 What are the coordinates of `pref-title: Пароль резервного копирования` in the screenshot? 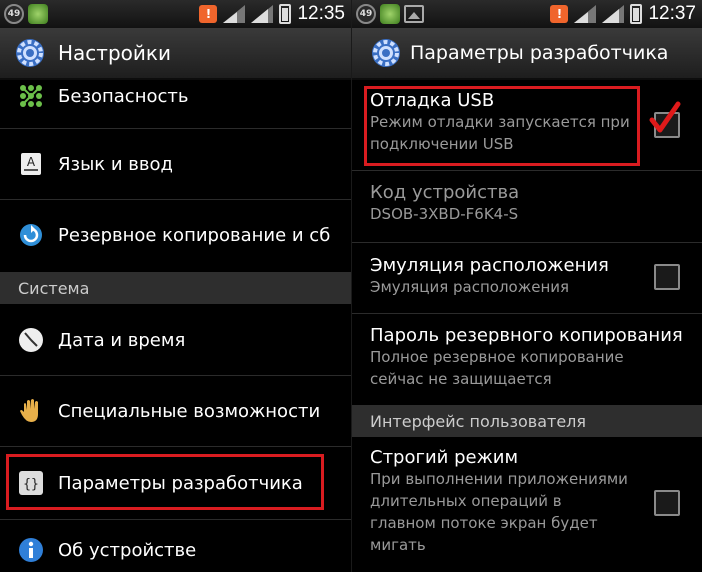 It's located at (526, 335).